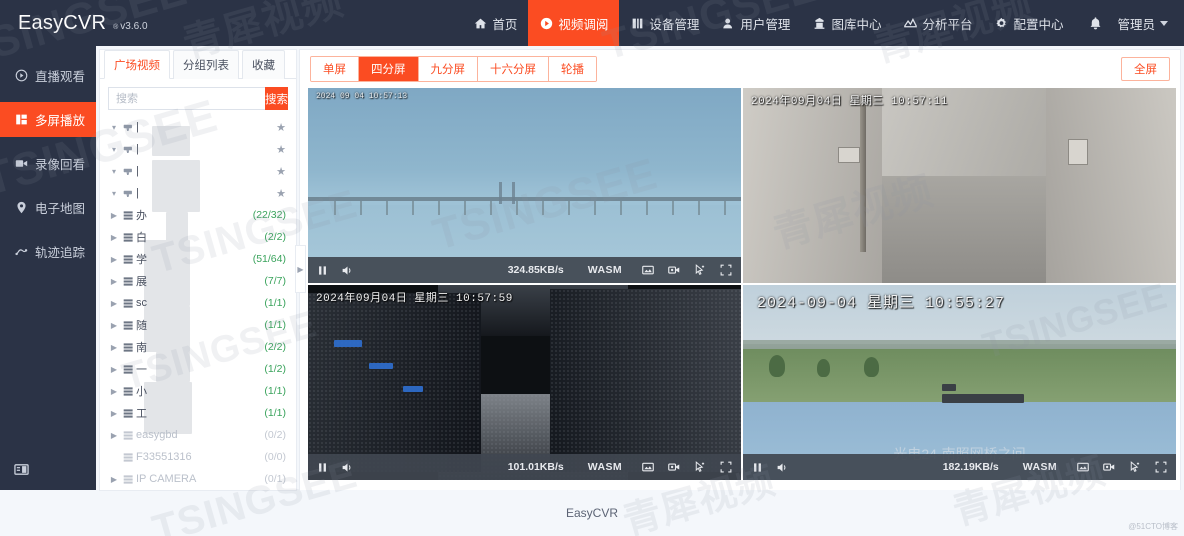  I want to click on brand-logo: EasyCVR ® v3.6.0, so click(80, 23).